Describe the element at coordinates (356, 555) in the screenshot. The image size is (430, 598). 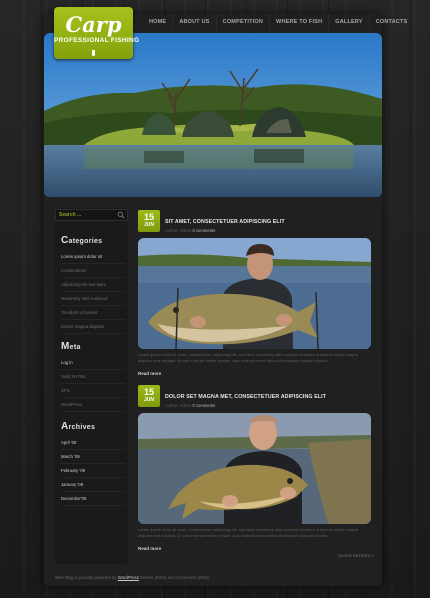
I see `older-entries-link: OLDER ENTRIES »` at that location.